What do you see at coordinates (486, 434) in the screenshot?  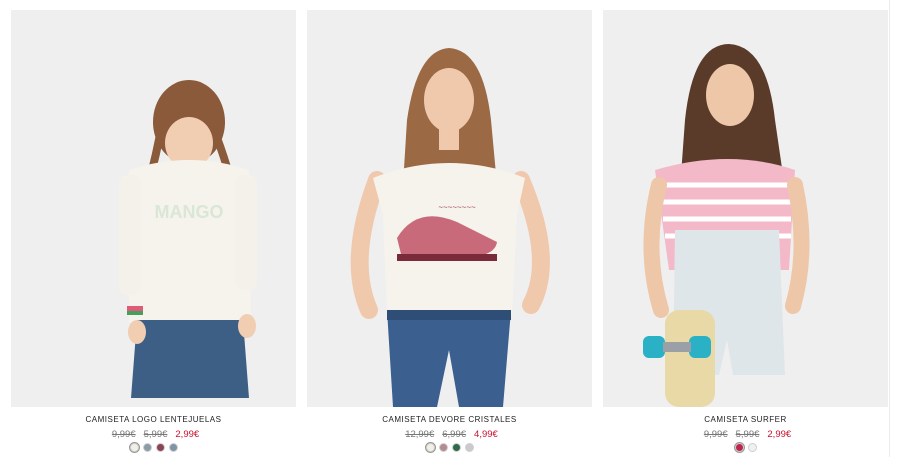 I see `sale-price: 4,99€` at bounding box center [486, 434].